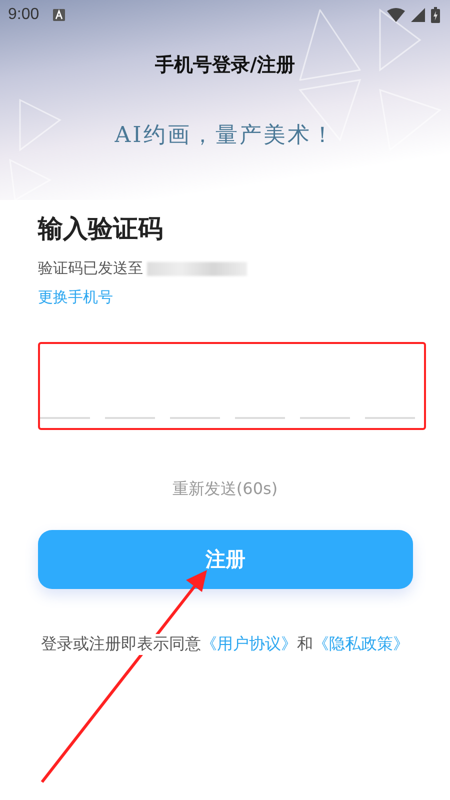  What do you see at coordinates (225, 559) in the screenshot?
I see `register-button: 注册` at bounding box center [225, 559].